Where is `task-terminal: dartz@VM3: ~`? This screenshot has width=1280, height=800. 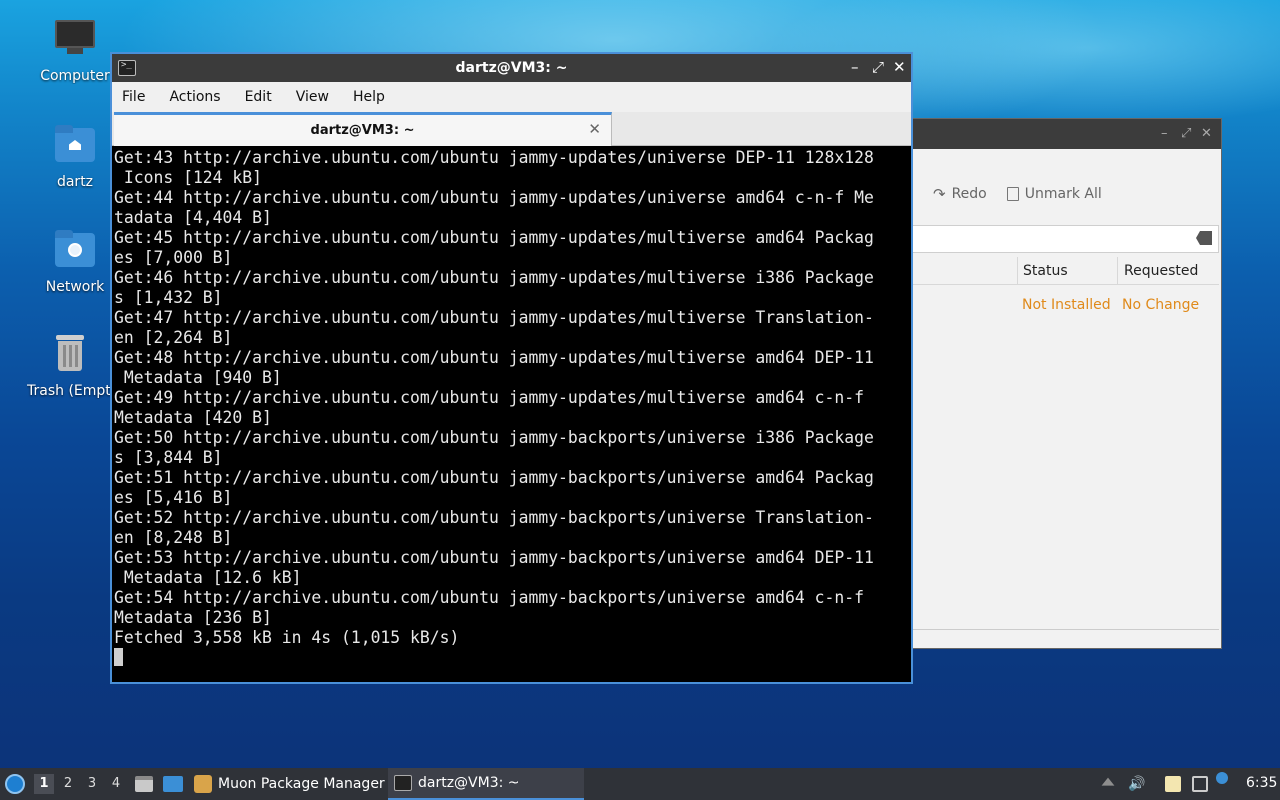 task-terminal: dartz@VM3: ~ is located at coordinates (486, 784).